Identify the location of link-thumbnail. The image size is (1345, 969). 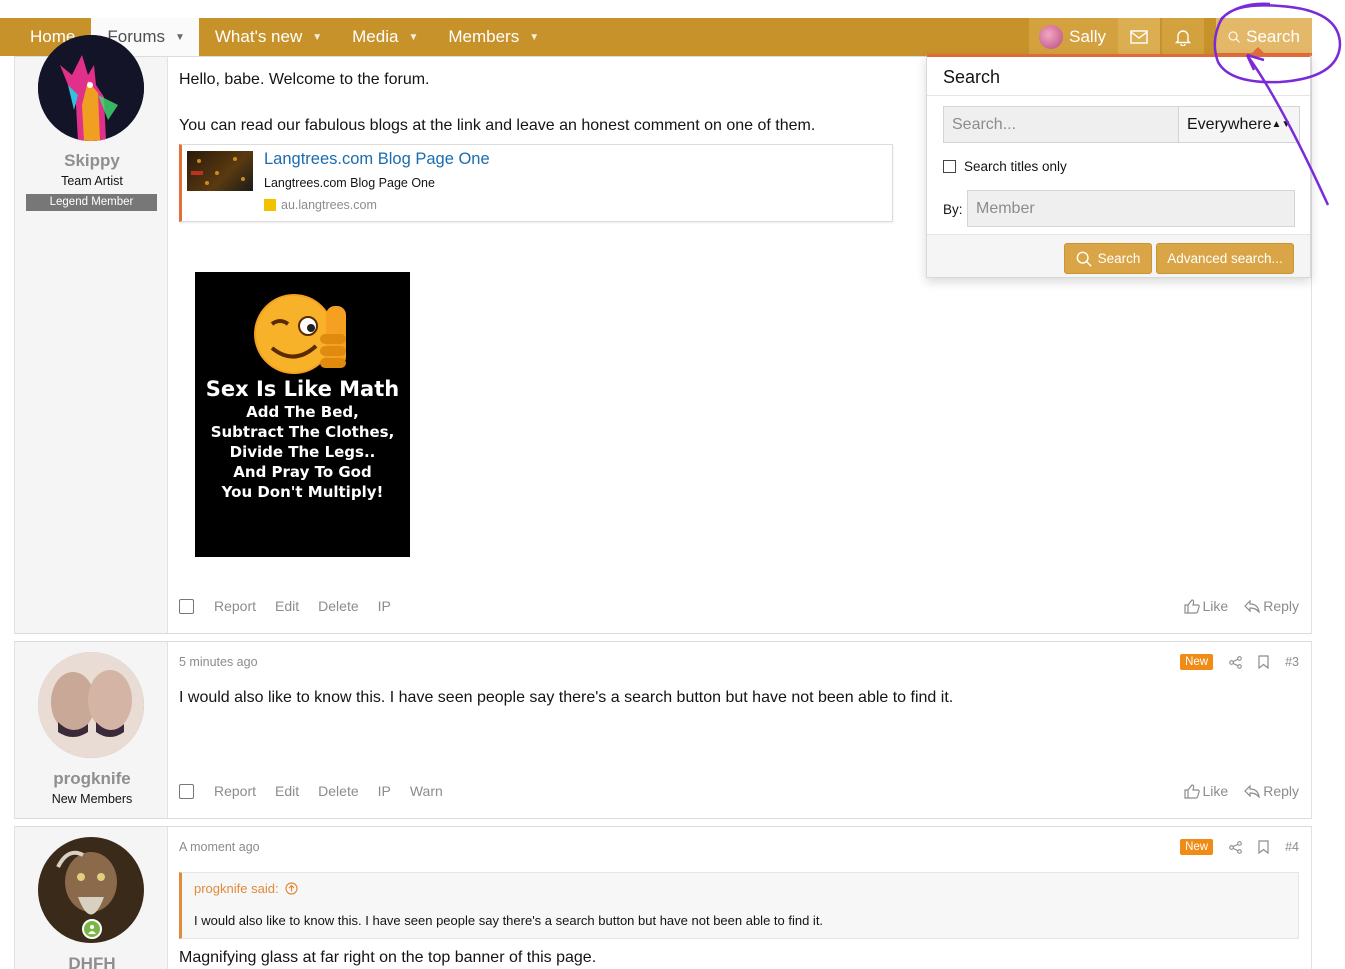
(220, 171).